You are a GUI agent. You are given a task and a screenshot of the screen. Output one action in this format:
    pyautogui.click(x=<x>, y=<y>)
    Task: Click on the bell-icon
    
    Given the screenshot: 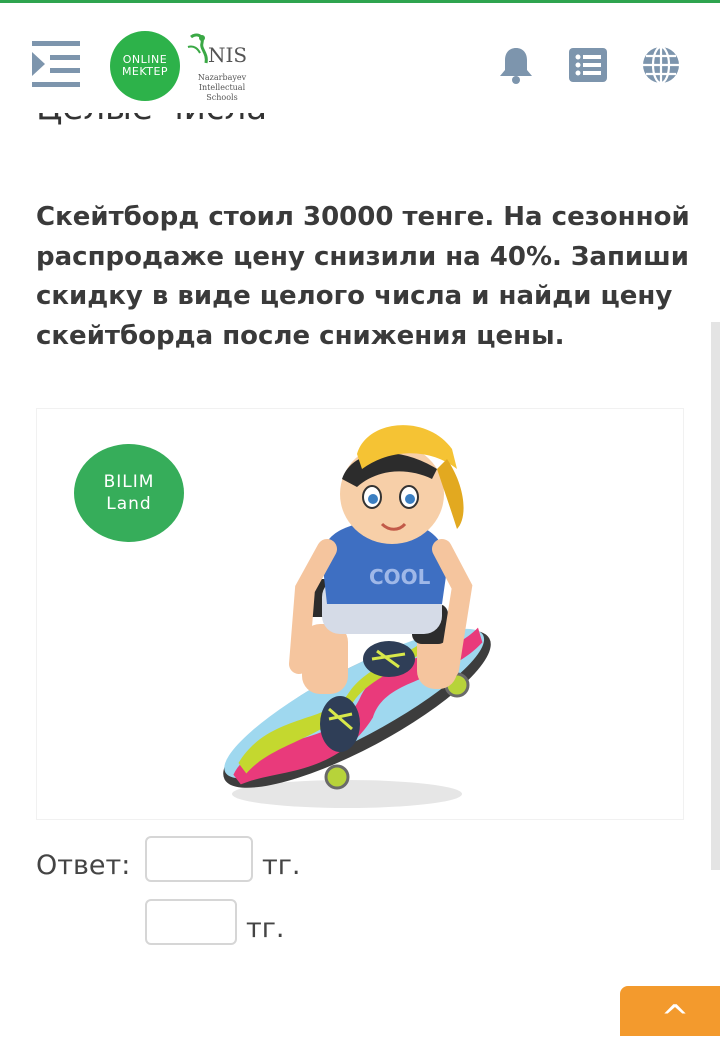 What is the action you would take?
    pyautogui.click(x=516, y=65)
    